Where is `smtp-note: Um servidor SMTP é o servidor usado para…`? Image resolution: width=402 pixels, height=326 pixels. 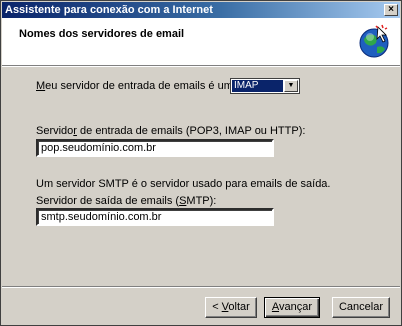
smtp-note: Um servidor SMTP é o servidor usado para… is located at coordinates (183, 184).